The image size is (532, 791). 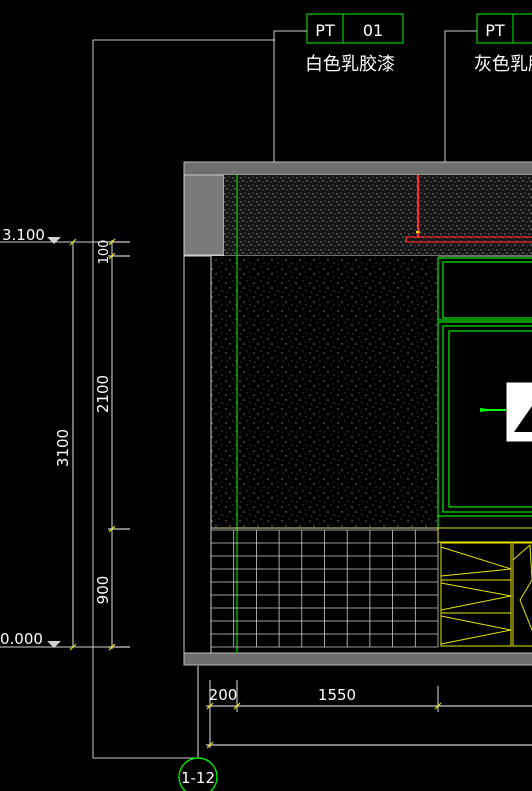 I want to click on tile-grid, so click(x=324, y=588).